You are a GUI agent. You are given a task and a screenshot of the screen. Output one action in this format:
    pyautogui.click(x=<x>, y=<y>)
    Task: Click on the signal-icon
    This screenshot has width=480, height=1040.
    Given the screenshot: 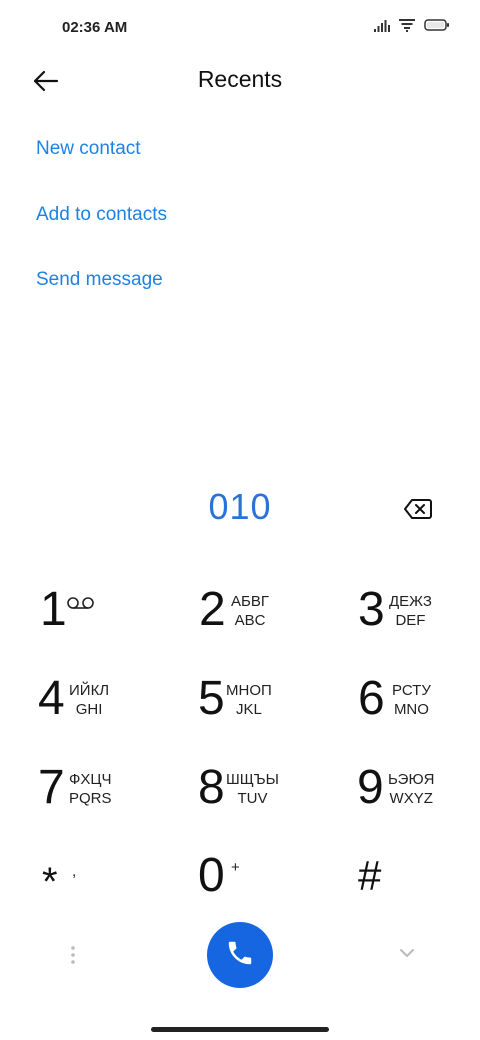 What is the action you would take?
    pyautogui.click(x=382, y=28)
    